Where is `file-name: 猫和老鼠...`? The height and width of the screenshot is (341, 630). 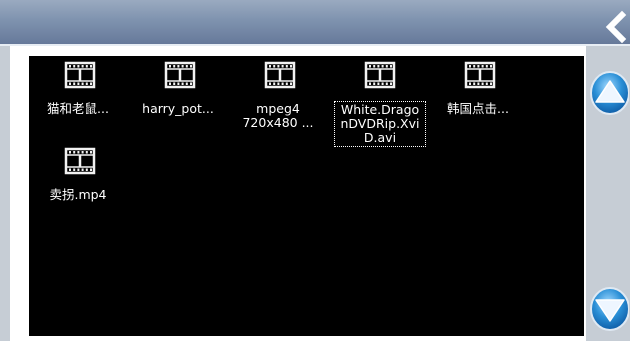 file-name: 猫和老鼠... is located at coordinates (78, 108).